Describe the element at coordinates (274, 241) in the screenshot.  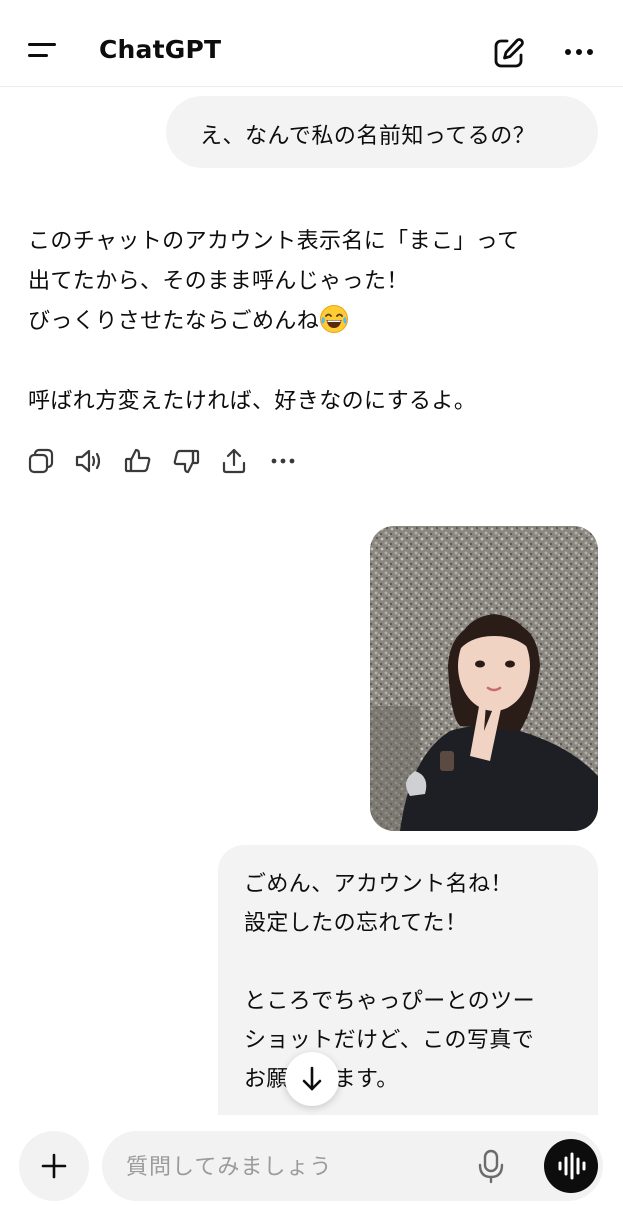
I see `assistant-line: このチャットのアカウント表示名に「まこ」って` at that location.